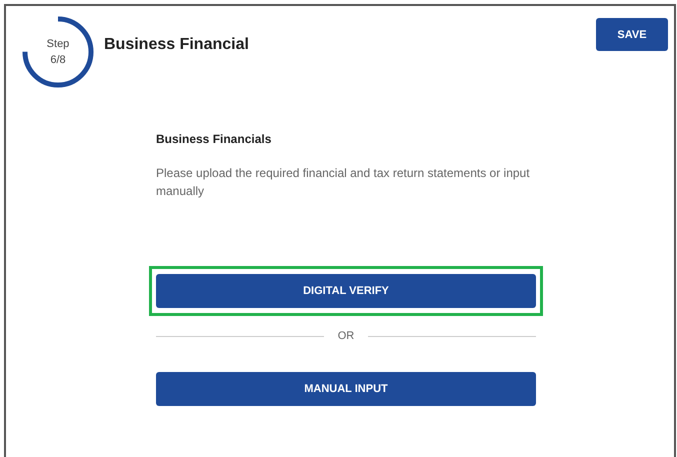 The image size is (677, 457). I want to click on save-button: SAVE, so click(632, 34).